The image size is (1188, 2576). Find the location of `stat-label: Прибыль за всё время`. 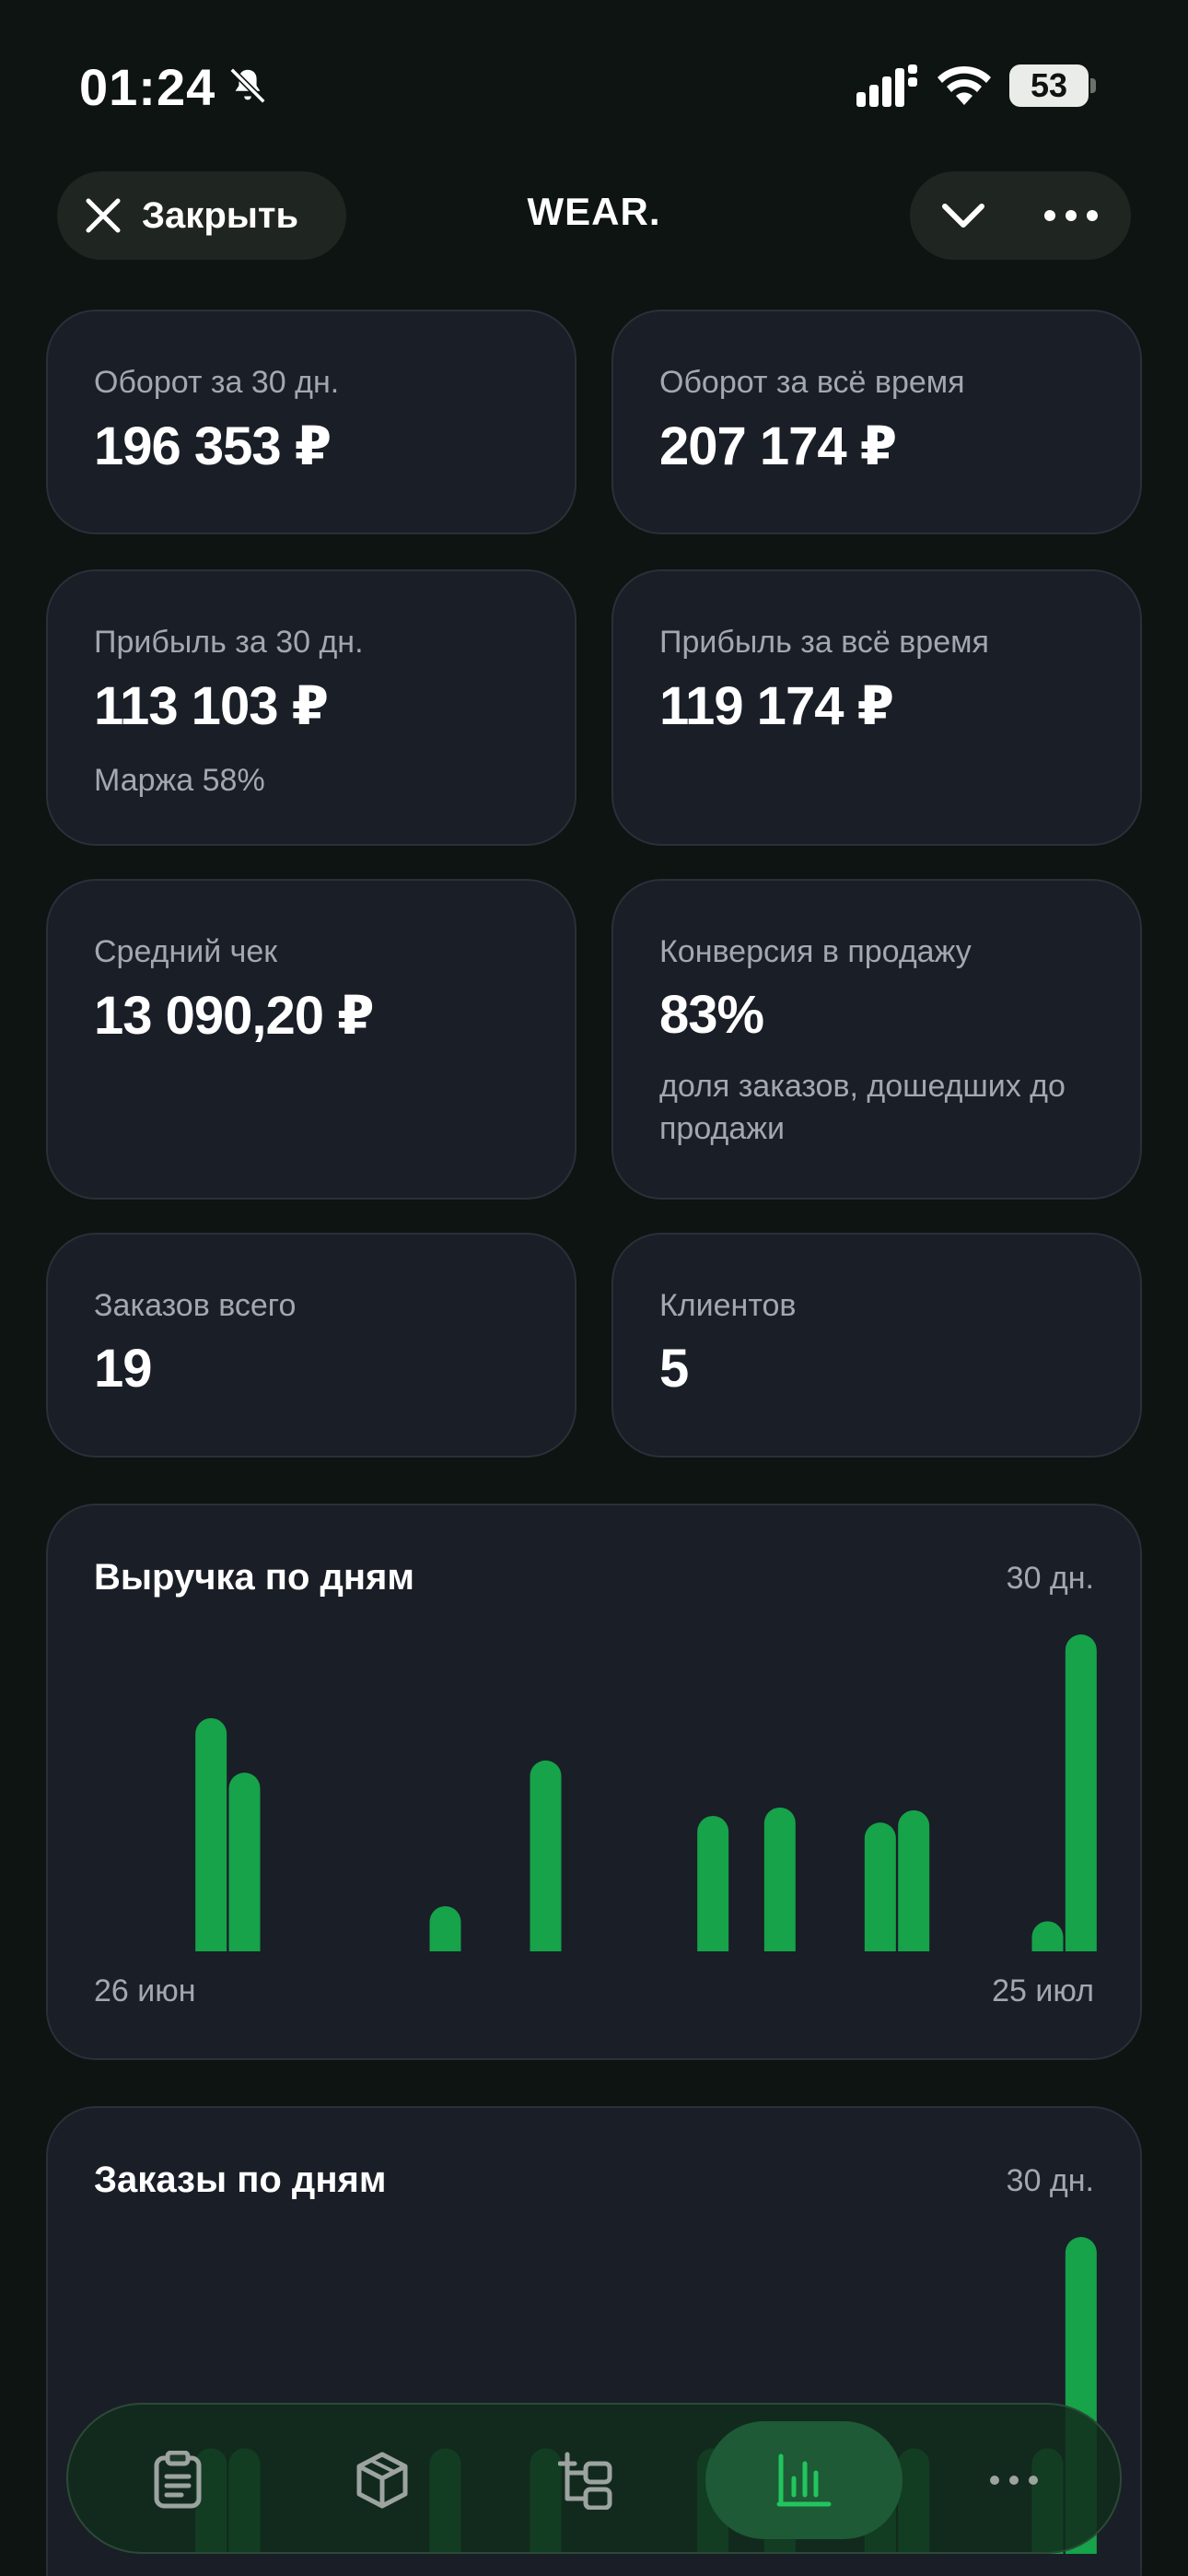

stat-label: Прибыль за всё время is located at coordinates (824, 642).